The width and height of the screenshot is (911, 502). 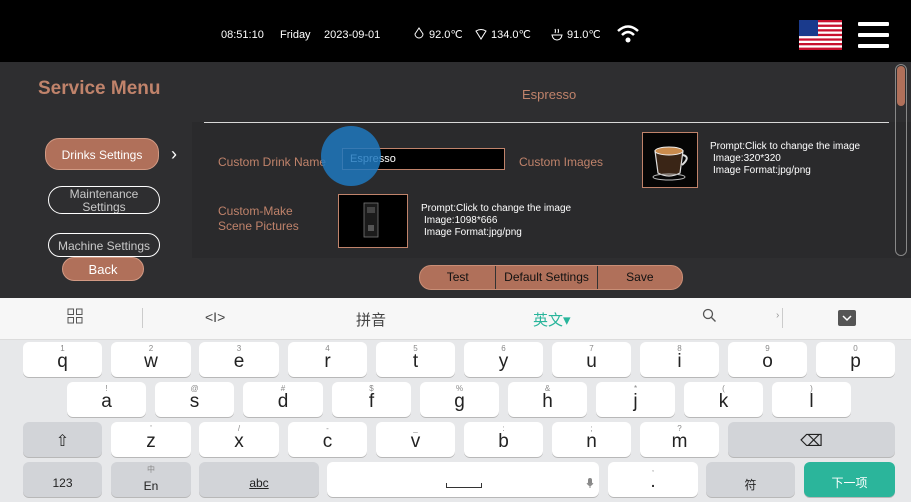 I want to click on cup-temp: 91.0℃, so click(x=575, y=34).